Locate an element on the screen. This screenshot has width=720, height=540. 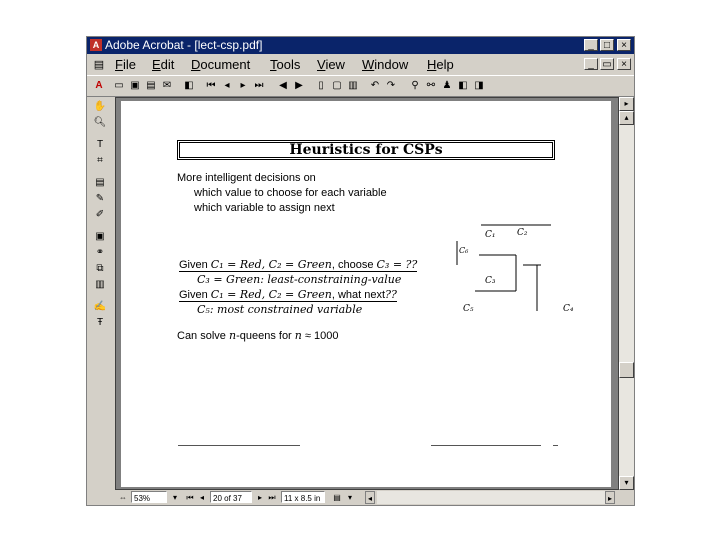
menu-view: View is located at coordinates (331, 64).